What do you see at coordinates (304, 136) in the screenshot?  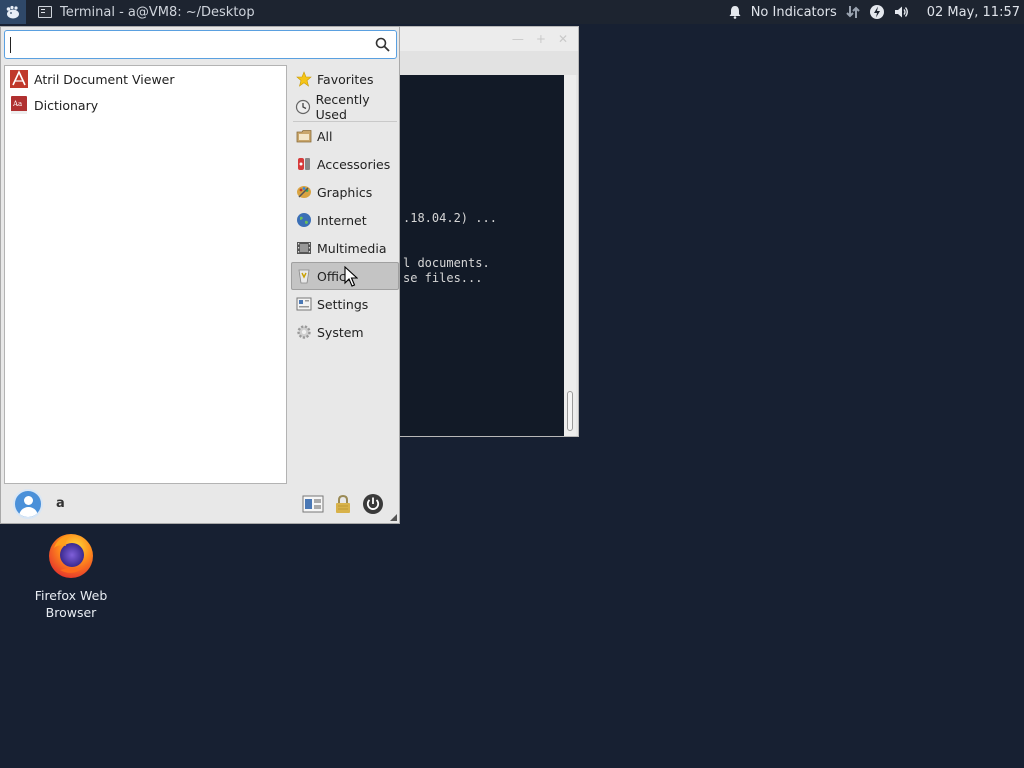 I see `folder-icon` at bounding box center [304, 136].